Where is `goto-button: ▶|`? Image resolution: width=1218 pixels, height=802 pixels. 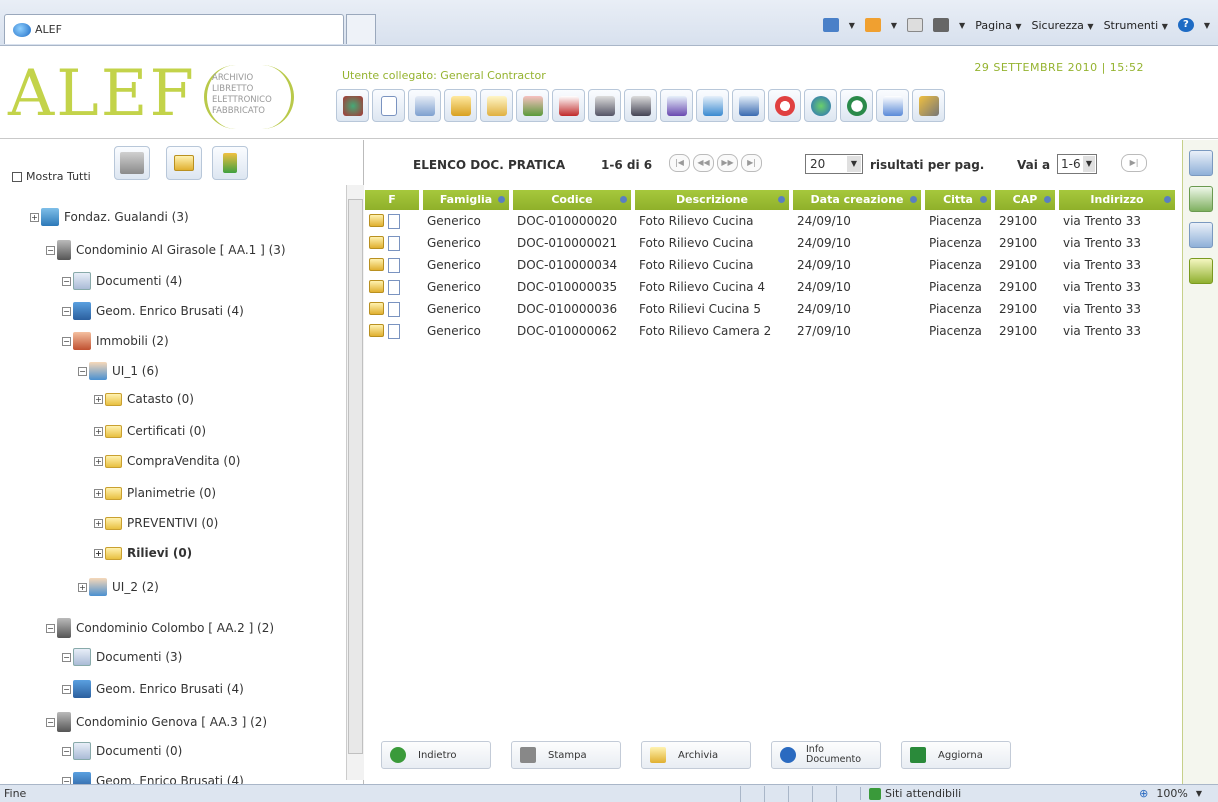 goto-button: ▶| is located at coordinates (1134, 163).